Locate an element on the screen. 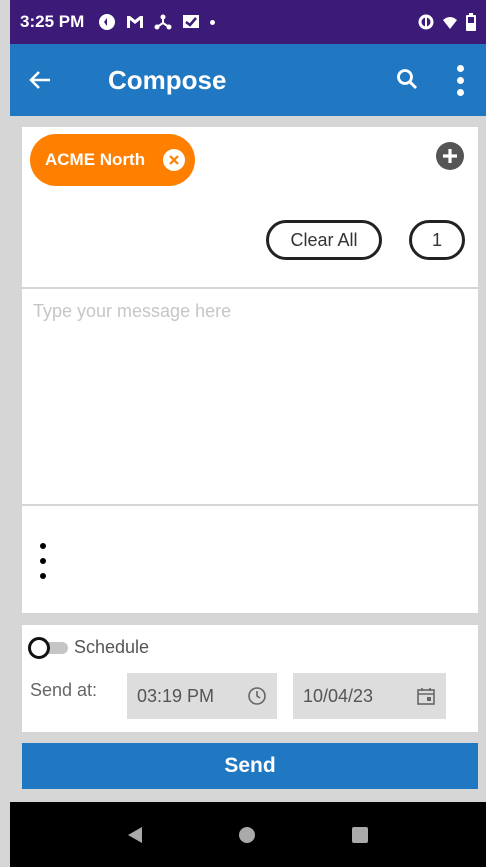 This screenshot has height=867, width=486. nav-home-icon is located at coordinates (246, 834).